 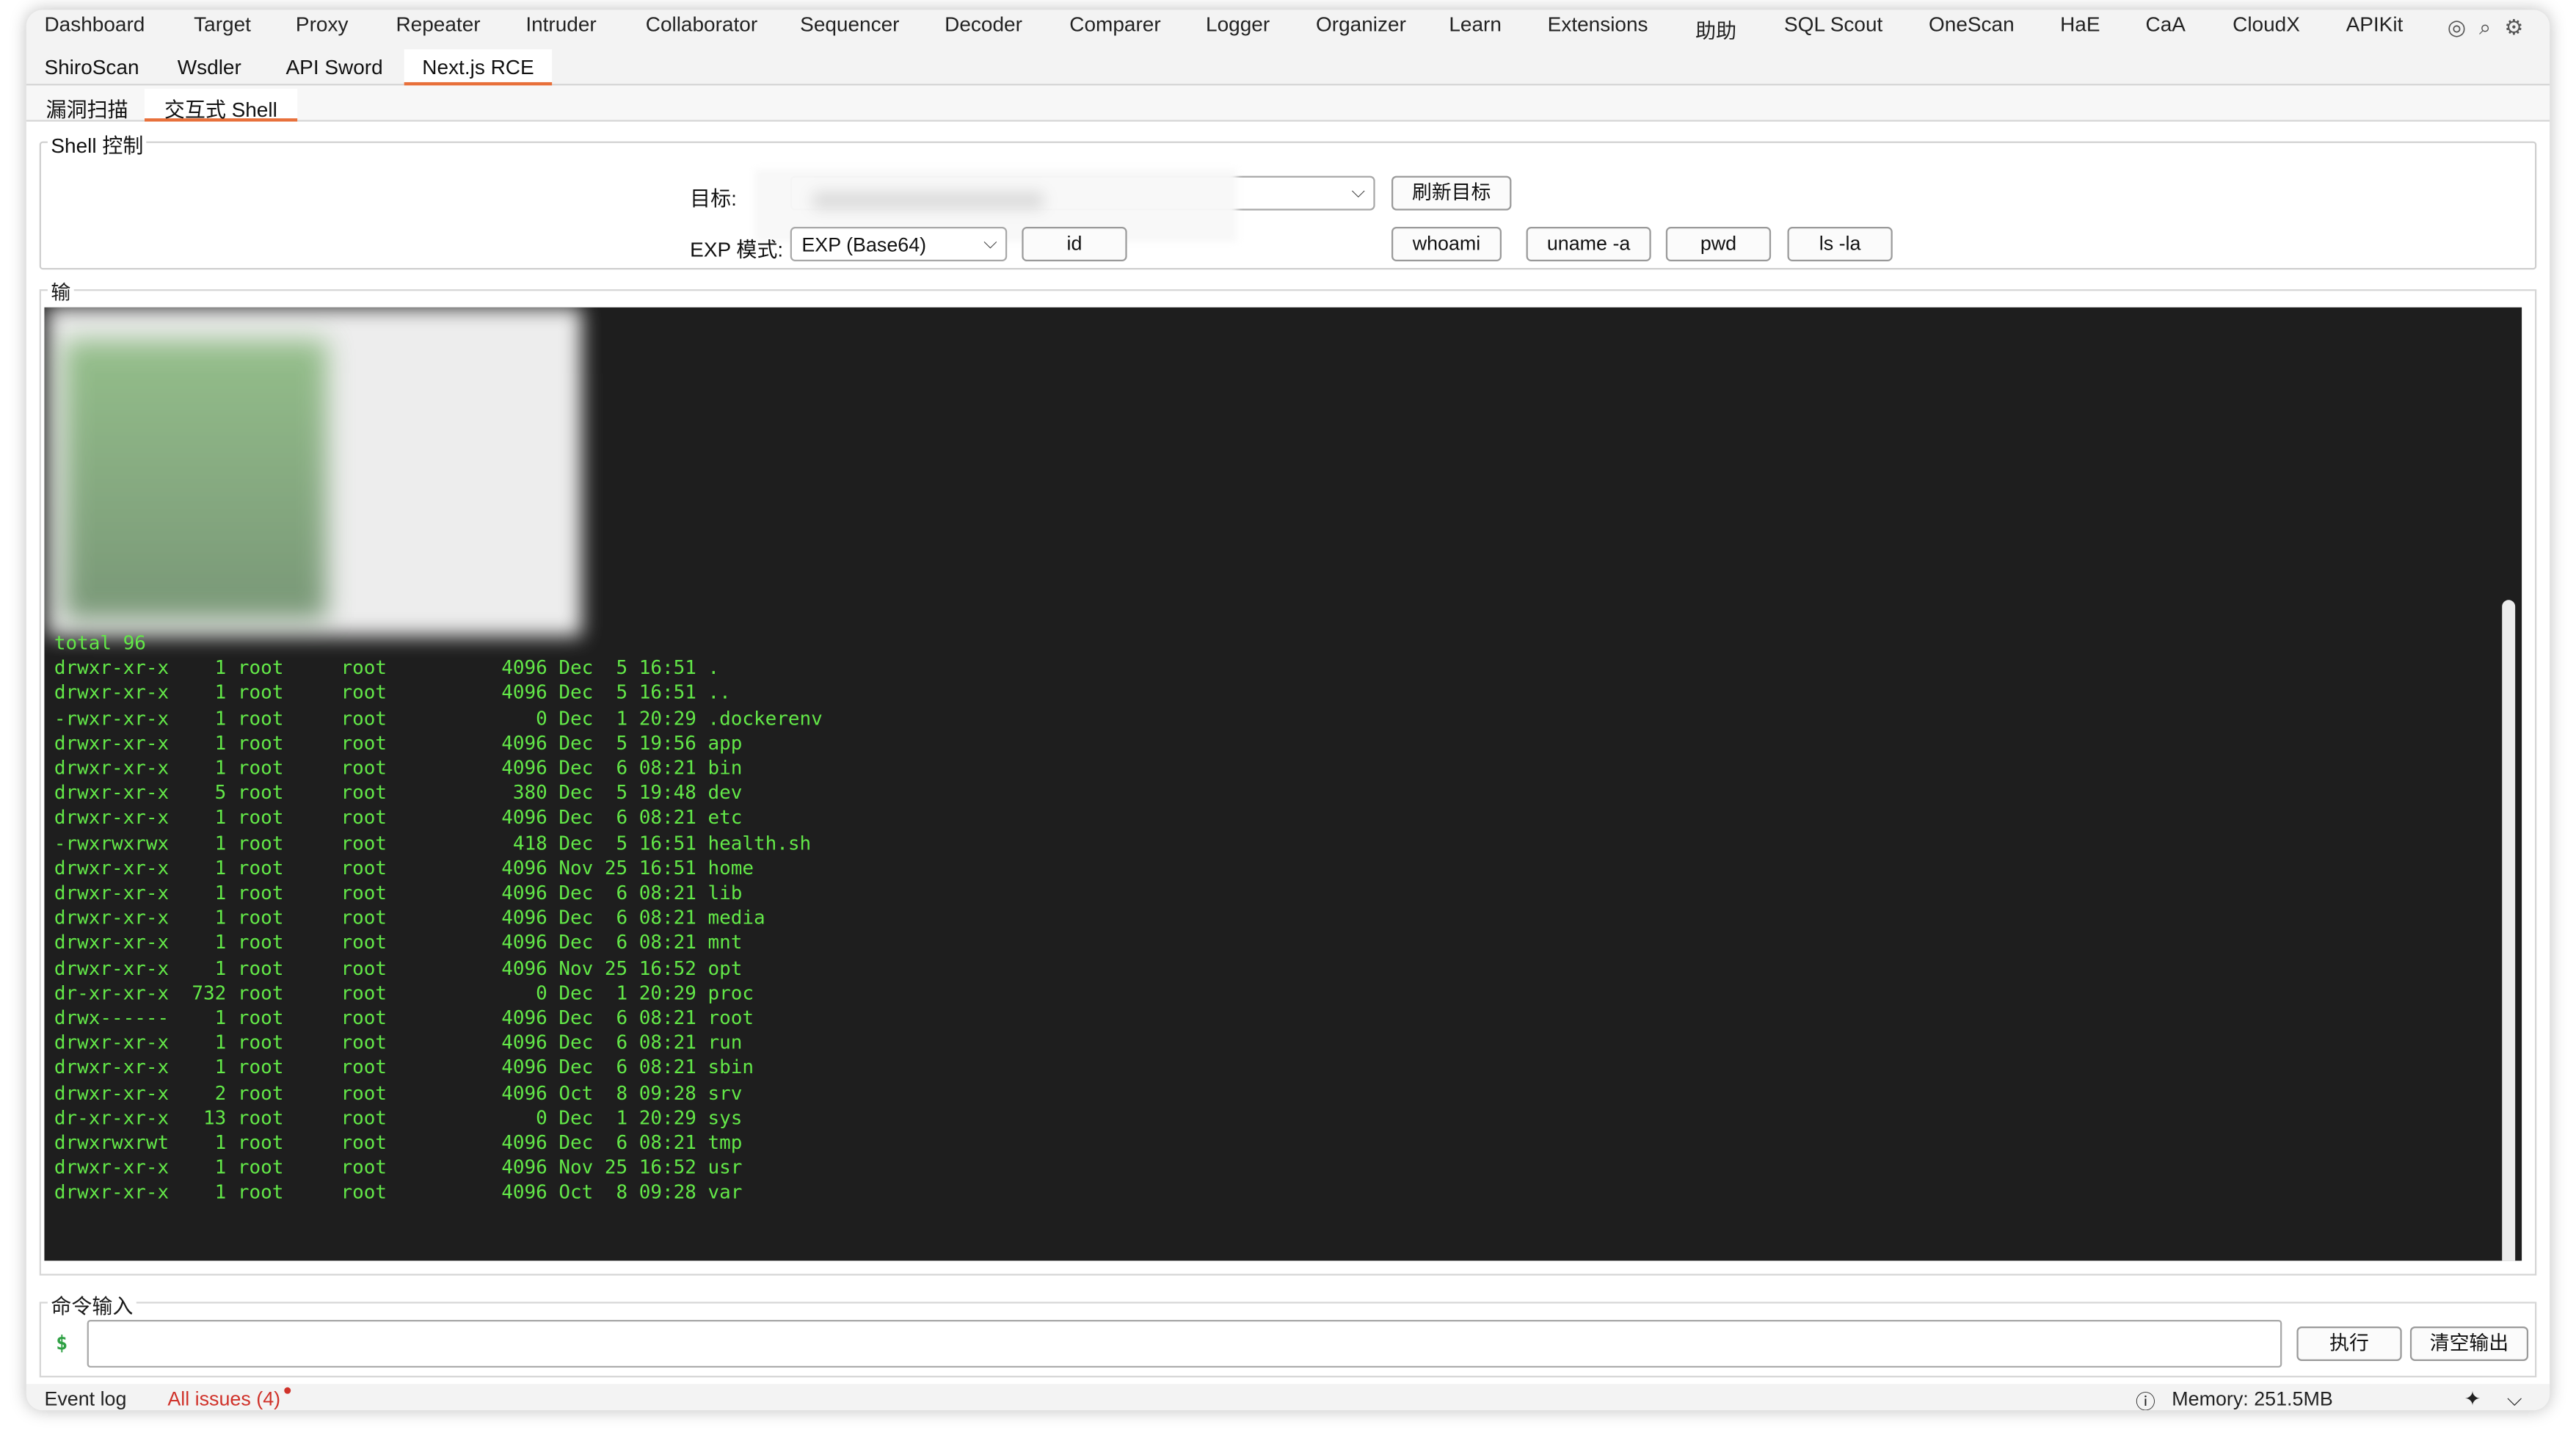 What do you see at coordinates (2080, 25) in the screenshot?
I see `tab-hae: HaE` at bounding box center [2080, 25].